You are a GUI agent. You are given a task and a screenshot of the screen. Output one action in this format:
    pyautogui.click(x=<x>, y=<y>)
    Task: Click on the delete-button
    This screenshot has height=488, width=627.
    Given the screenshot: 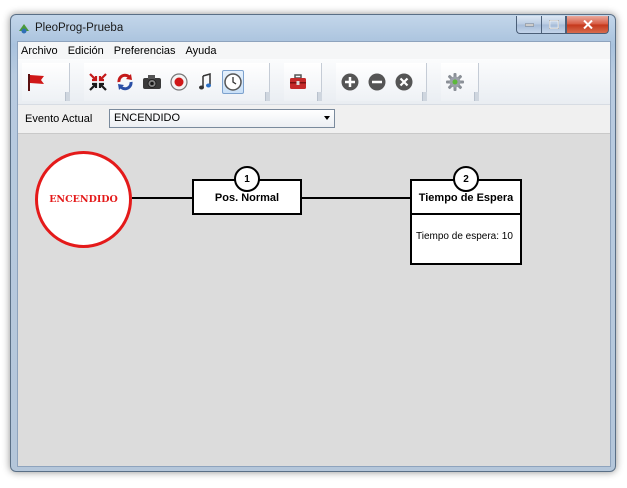 What is the action you would take?
    pyautogui.click(x=404, y=82)
    